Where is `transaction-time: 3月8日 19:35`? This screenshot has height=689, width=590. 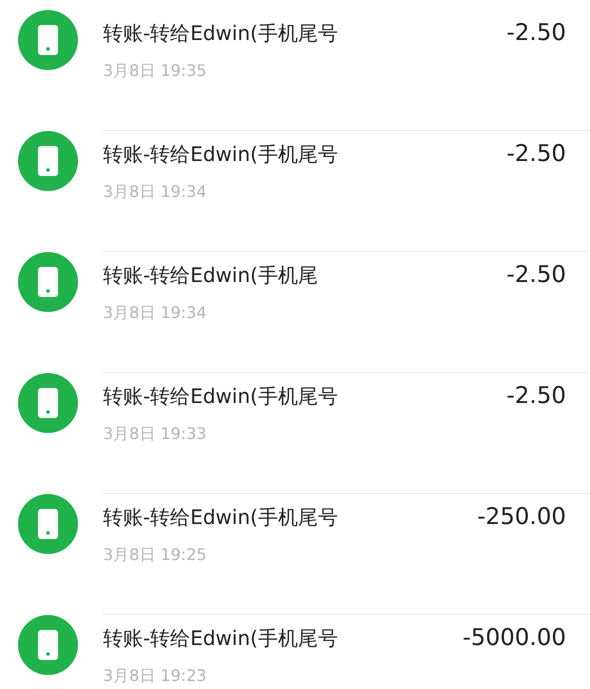
transaction-time: 3月8日 19:35 is located at coordinates (155, 71).